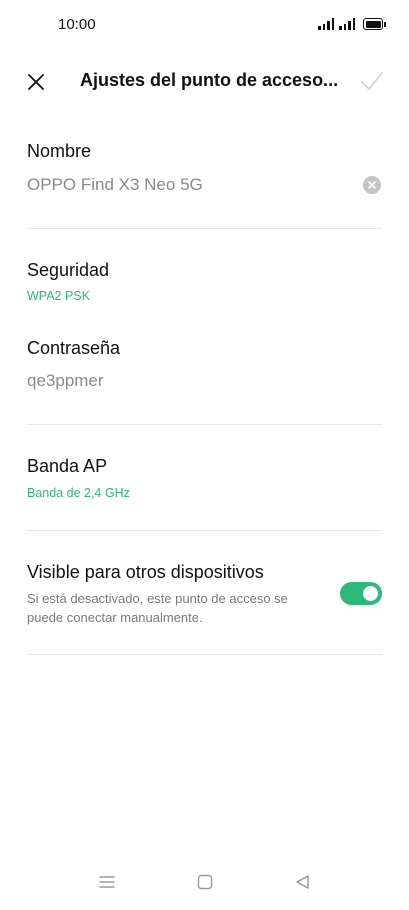  Describe the element at coordinates (372, 81) in the screenshot. I see `check-icon` at that location.